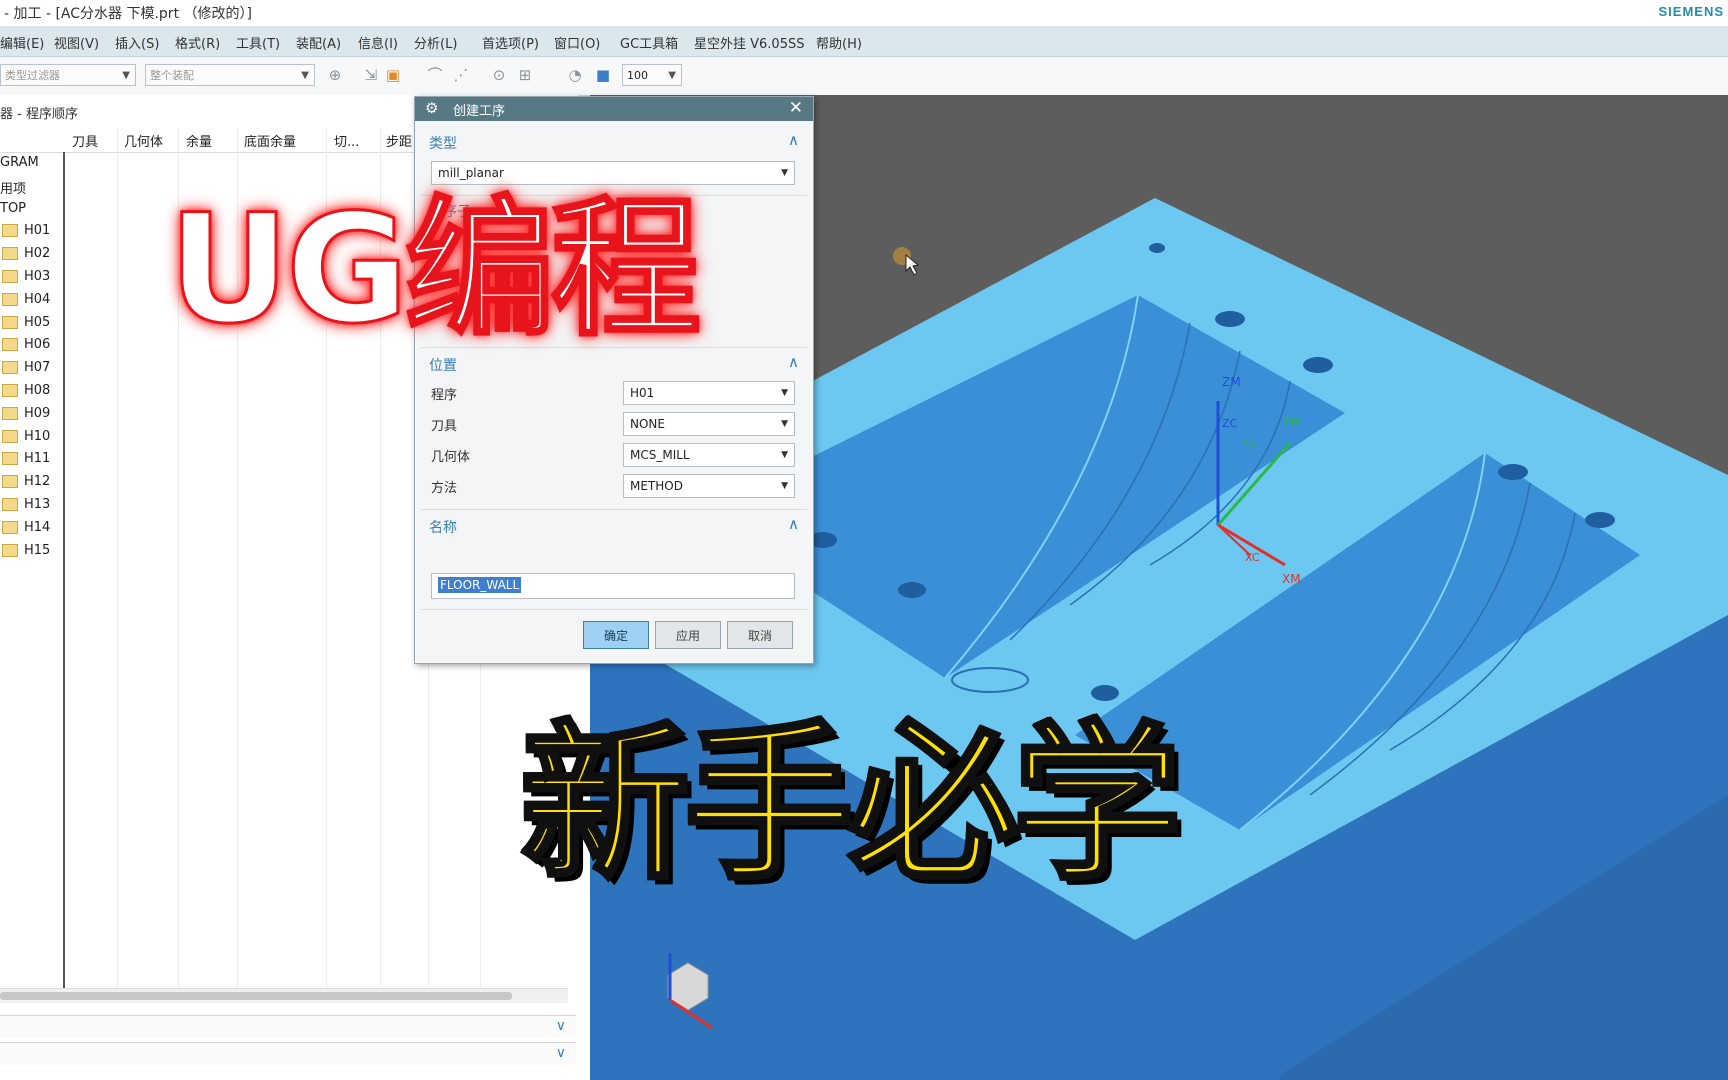  I want to click on tool-label: 刀具, so click(444, 426).